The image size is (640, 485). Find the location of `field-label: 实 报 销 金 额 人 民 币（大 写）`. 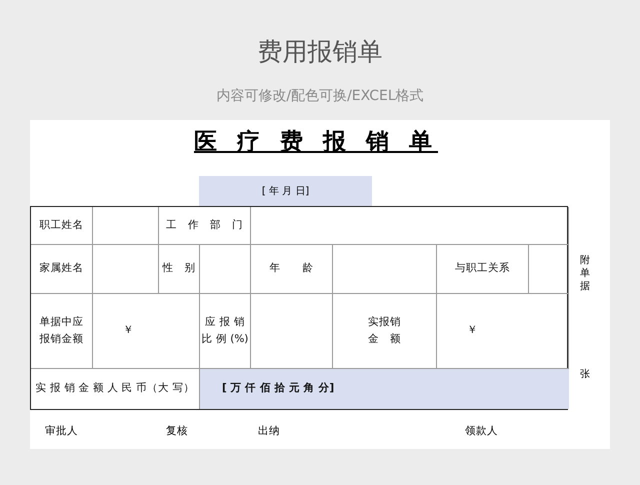

field-label: 实 报 销 金 额 人 民 币（大 写） is located at coordinates (115, 388).